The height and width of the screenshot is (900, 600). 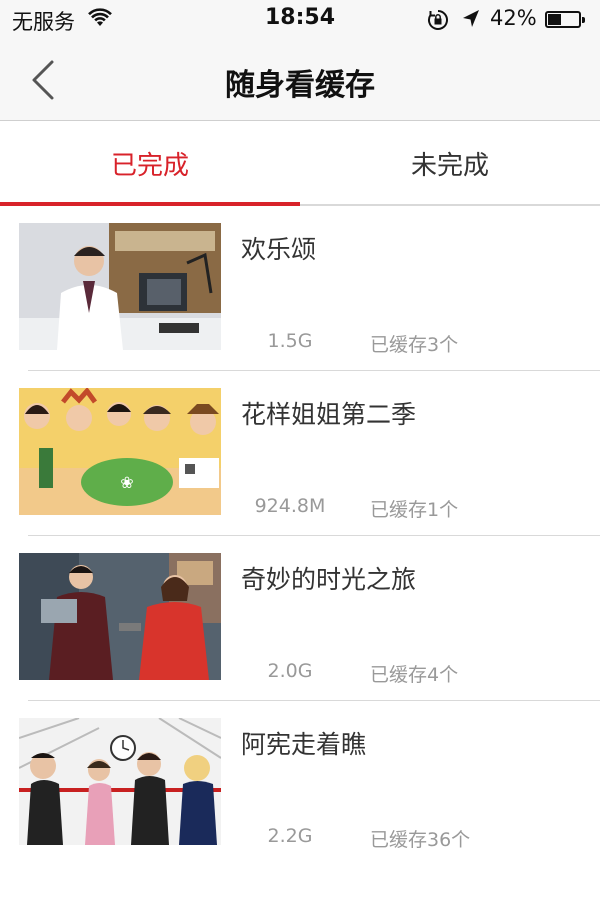 I want to click on video-thumbnail: ❀, so click(x=120, y=451).